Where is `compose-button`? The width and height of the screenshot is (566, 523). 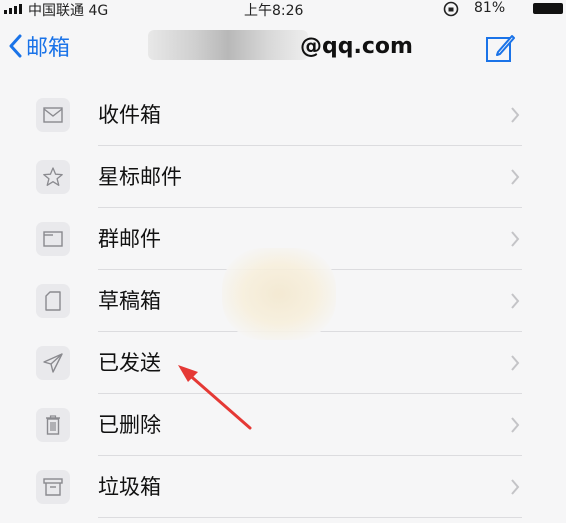
compose-button is located at coordinates (500, 50).